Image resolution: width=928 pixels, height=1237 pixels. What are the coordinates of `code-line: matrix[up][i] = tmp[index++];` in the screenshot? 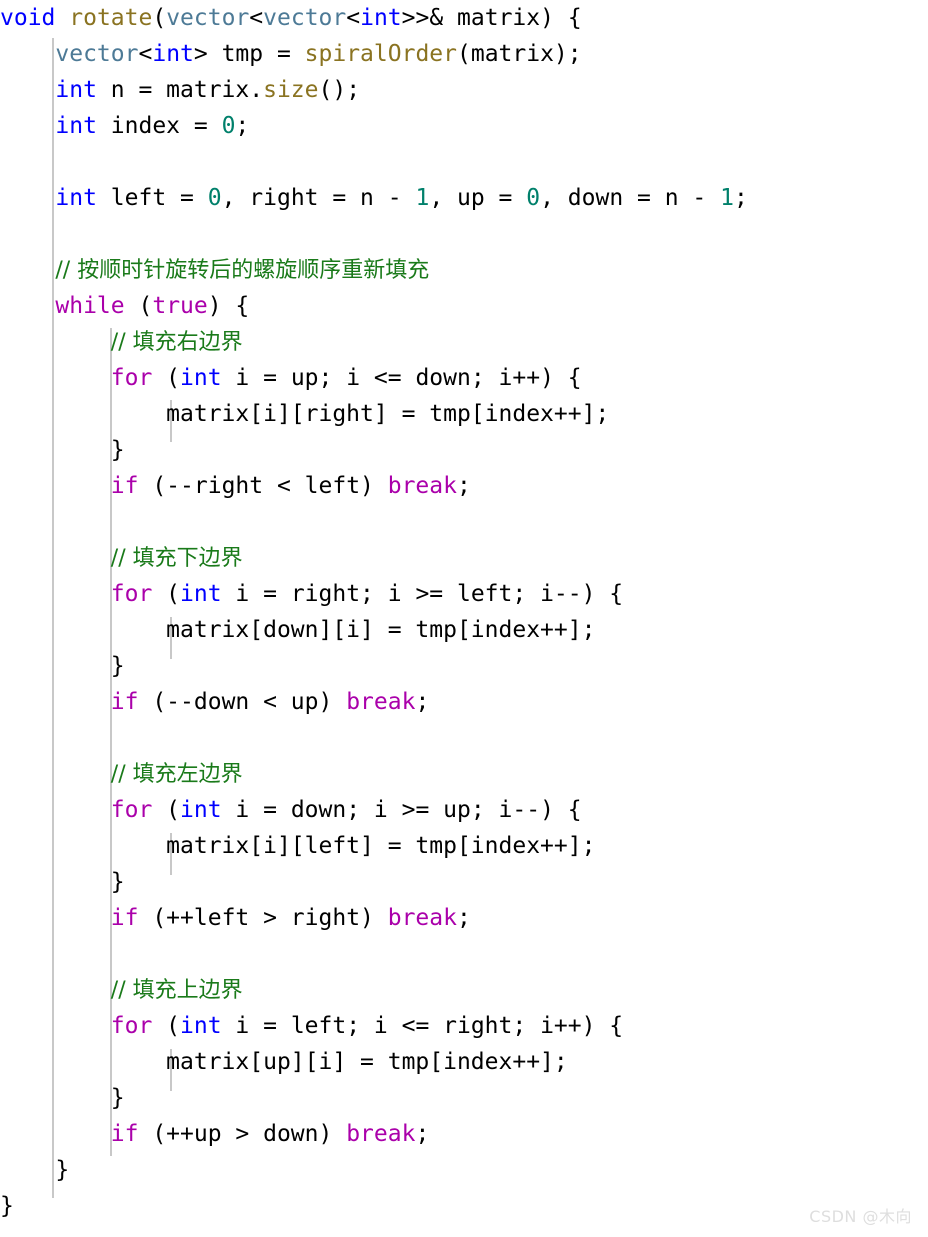 It's located at (464, 1062).